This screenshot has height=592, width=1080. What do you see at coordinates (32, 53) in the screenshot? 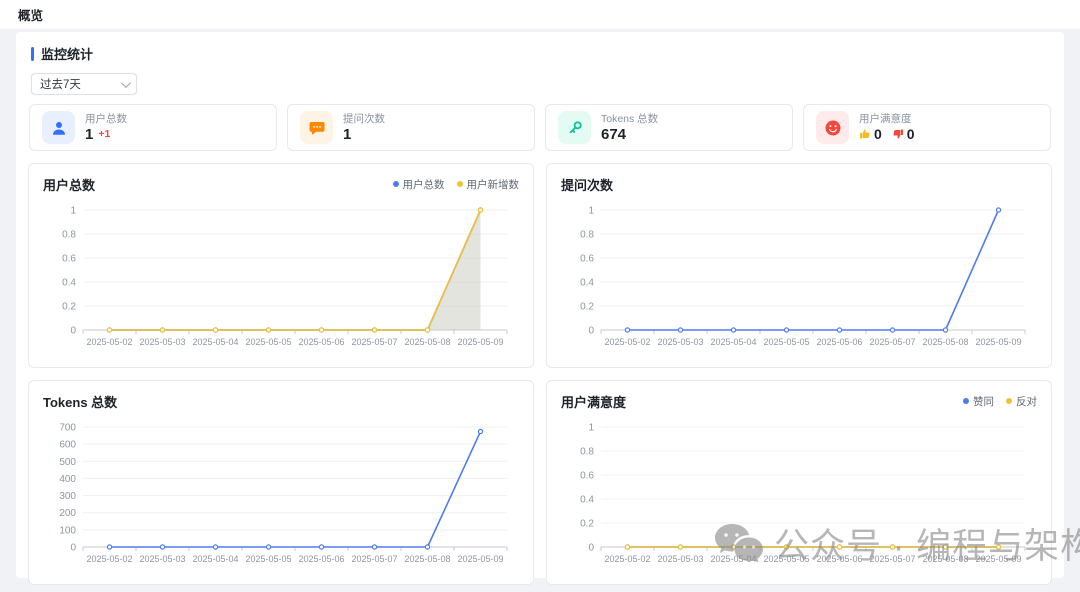
I see `accent-bar` at bounding box center [32, 53].